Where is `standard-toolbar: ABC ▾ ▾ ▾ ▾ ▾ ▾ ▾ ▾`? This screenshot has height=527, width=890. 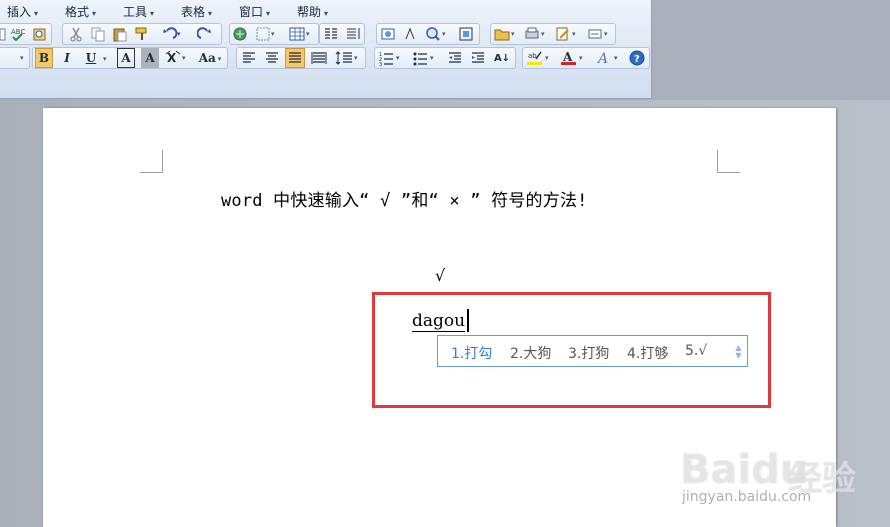
standard-toolbar: ABC ▾ ▾ ▾ ▾ ▾ ▾ ▾ ▾ is located at coordinates (325, 34).